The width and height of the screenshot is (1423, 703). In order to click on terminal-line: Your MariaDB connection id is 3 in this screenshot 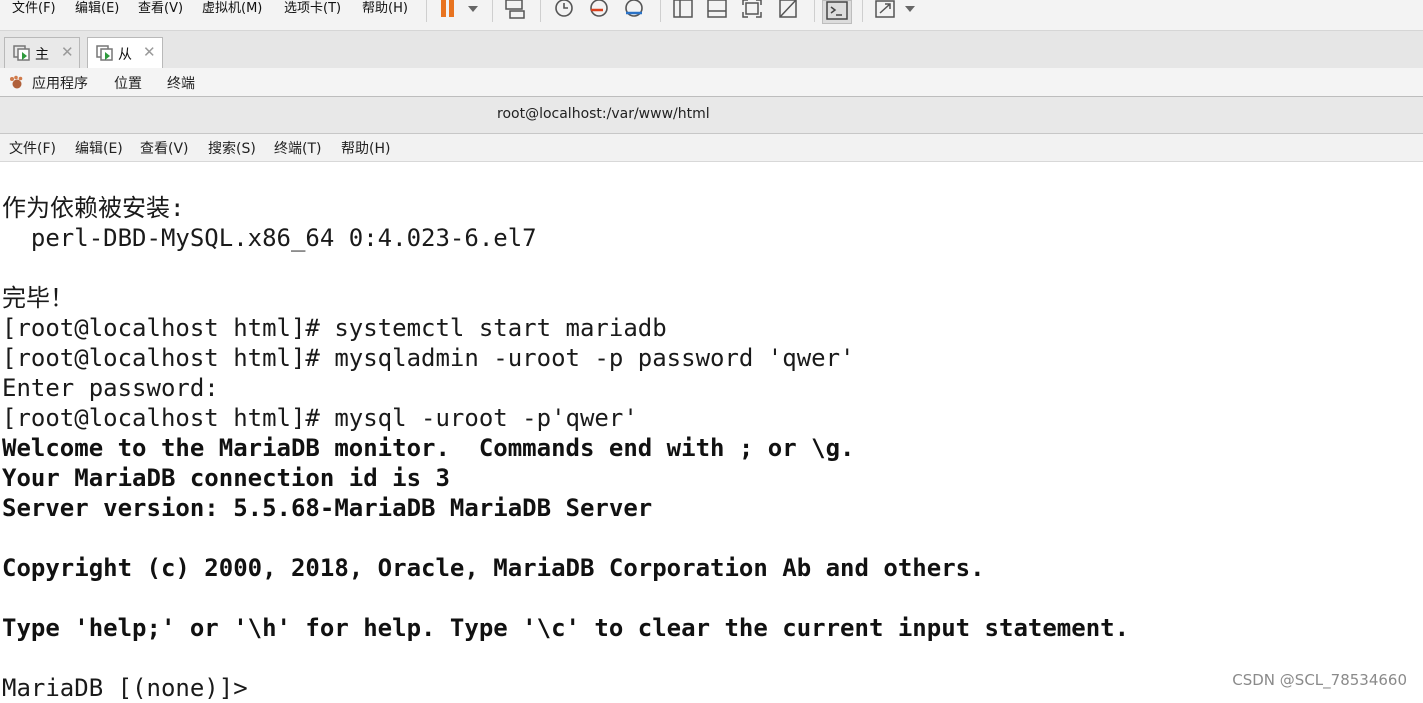, I will do `click(226, 478)`.